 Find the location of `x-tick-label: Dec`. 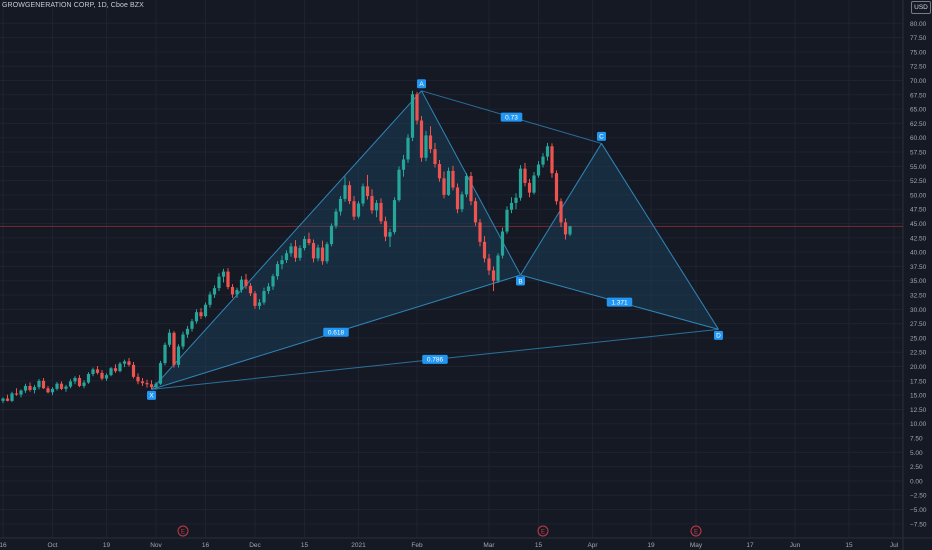

x-tick-label: Dec is located at coordinates (255, 545).